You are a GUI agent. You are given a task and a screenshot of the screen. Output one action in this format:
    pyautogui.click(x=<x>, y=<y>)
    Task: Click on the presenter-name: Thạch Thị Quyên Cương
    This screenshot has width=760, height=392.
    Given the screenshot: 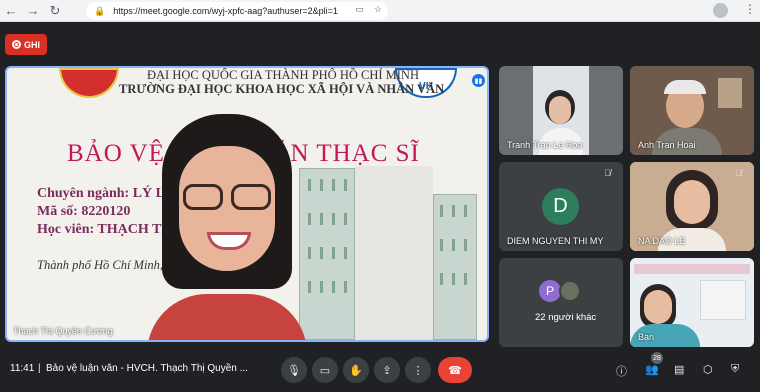 What is the action you would take?
    pyautogui.click(x=63, y=331)
    